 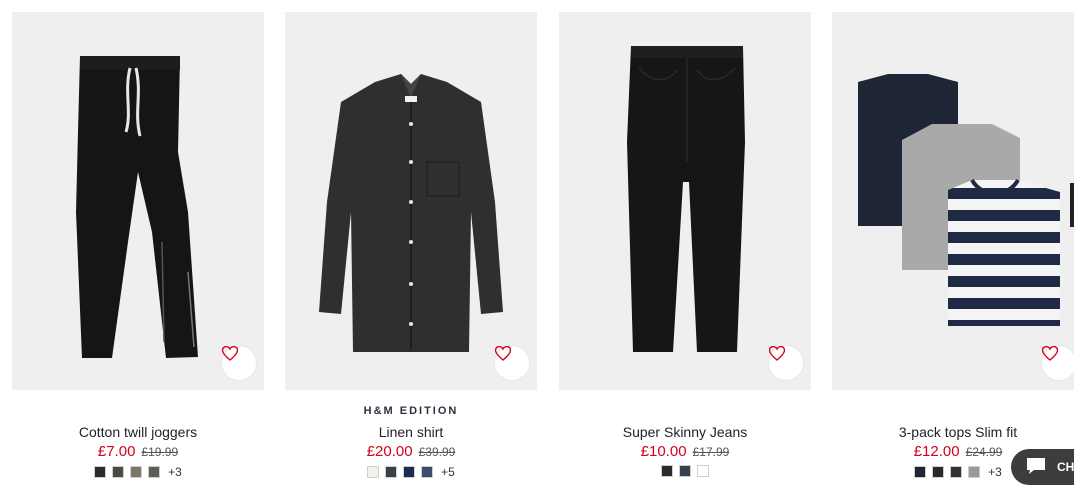 I want to click on original-price: £19.99, so click(x=160, y=452).